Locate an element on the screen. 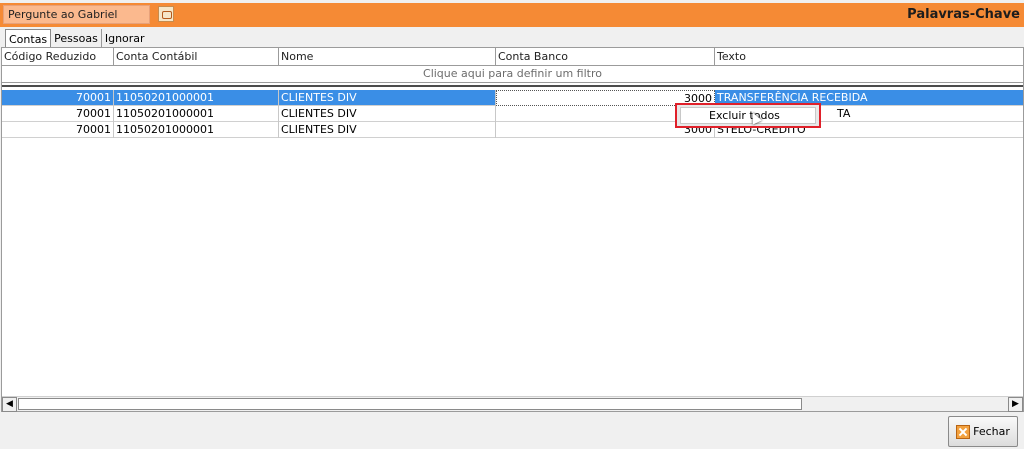  column-header-texto: Texto is located at coordinates (869, 57).